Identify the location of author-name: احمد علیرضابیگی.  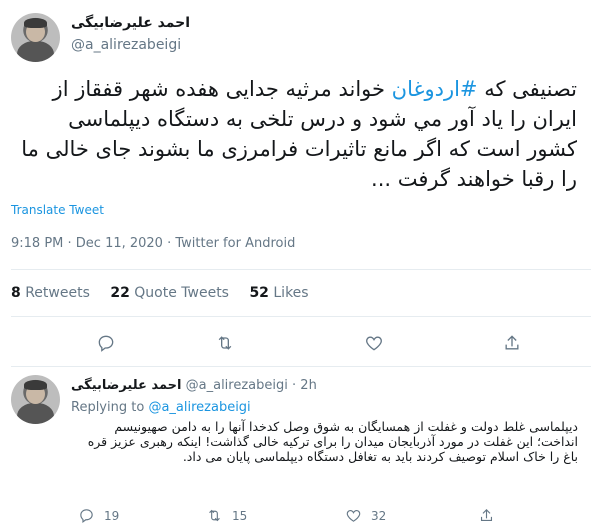
(130, 23).